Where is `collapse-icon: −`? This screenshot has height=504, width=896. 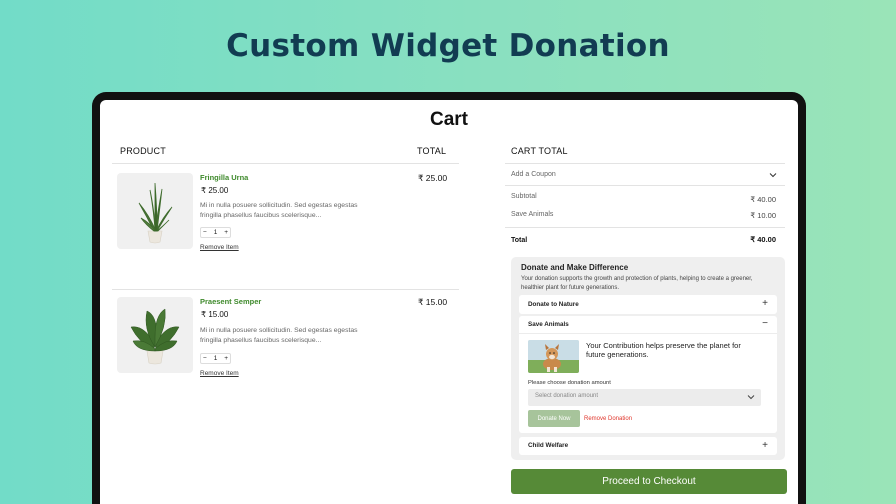 collapse-icon: − is located at coordinates (765, 324).